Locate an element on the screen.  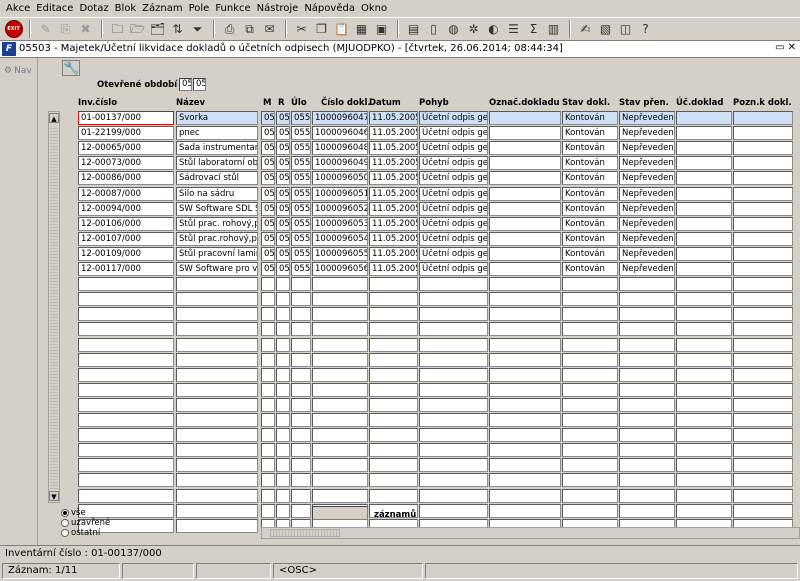
cell-nazev: SW Software SDL S is located at coordinates (217, 209).